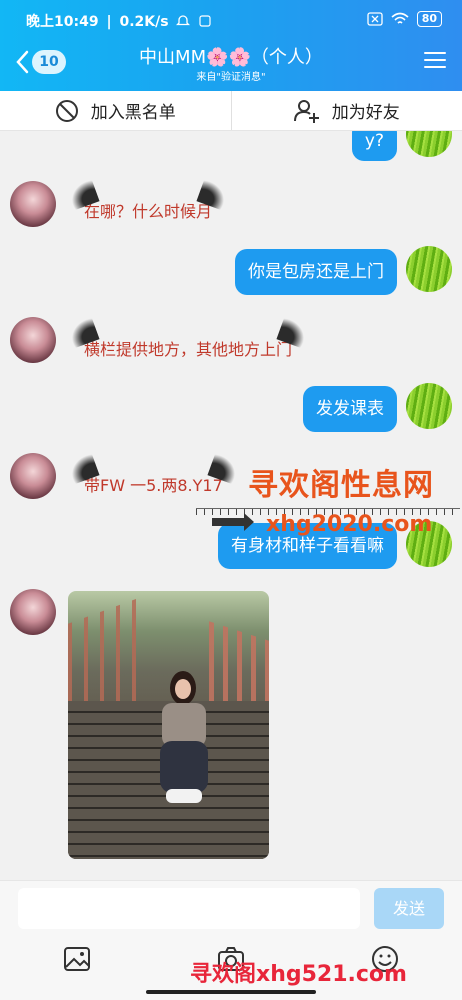  I want to click on status-right: 80, so click(404, 19).